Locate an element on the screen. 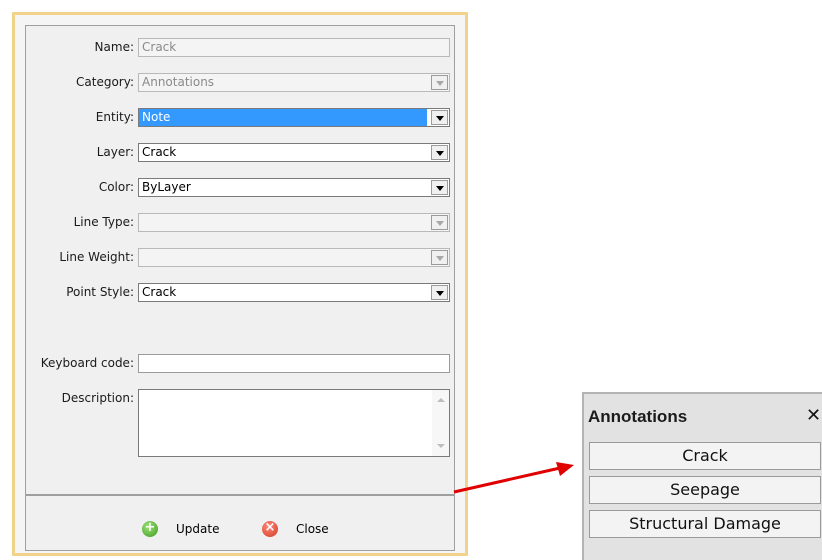 The width and height of the screenshot is (822, 560). name-label: Name: is located at coordinates (114, 47).